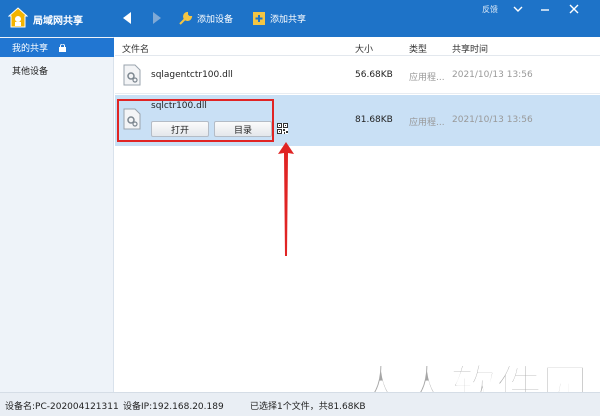 The width and height of the screenshot is (600, 416). What do you see at coordinates (288, 19) in the screenshot?
I see `add-share-label: 添加共享` at bounding box center [288, 19].